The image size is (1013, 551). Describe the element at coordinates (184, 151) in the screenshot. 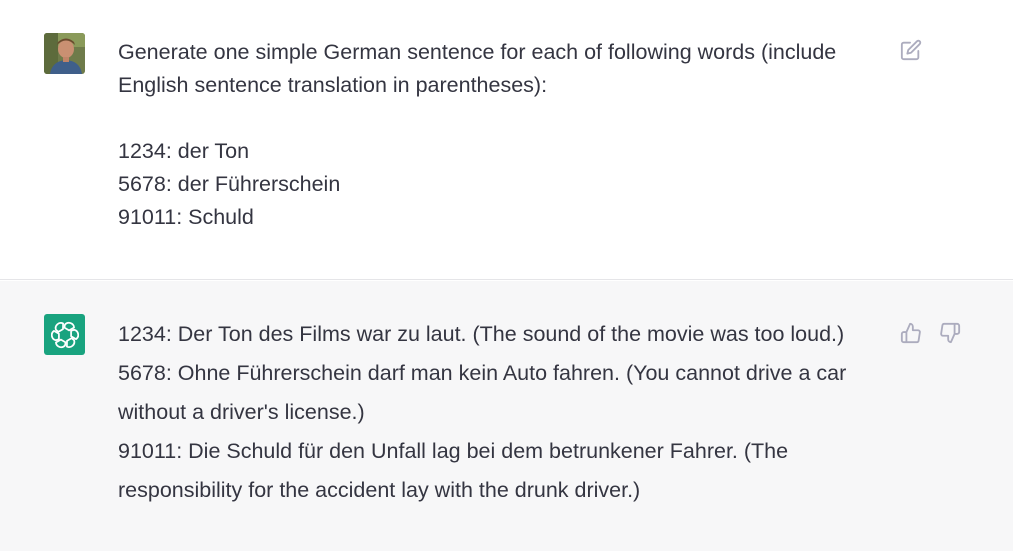

I see `word-line: 1234: der Ton` at that location.